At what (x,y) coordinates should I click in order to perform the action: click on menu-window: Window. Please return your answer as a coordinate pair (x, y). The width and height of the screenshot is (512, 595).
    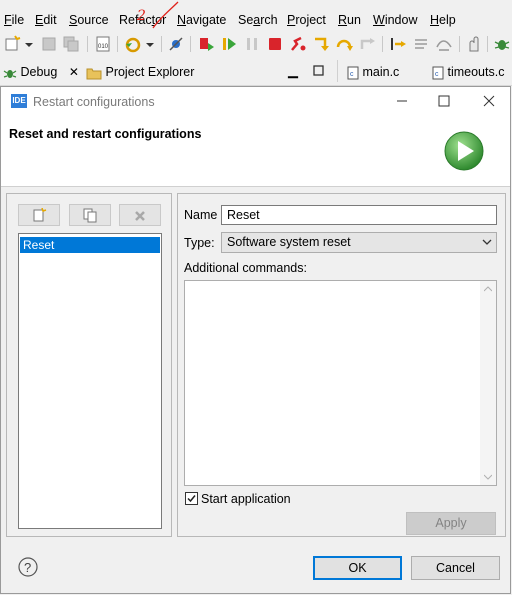
    Looking at the image, I should click on (395, 20).